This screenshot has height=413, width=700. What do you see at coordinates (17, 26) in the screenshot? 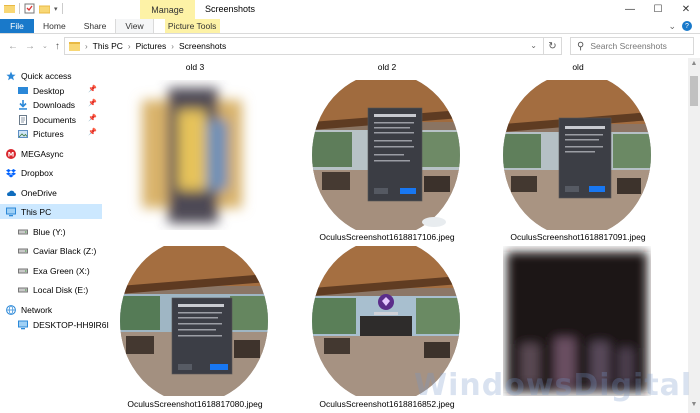
I see `tab-file: File` at bounding box center [17, 26].